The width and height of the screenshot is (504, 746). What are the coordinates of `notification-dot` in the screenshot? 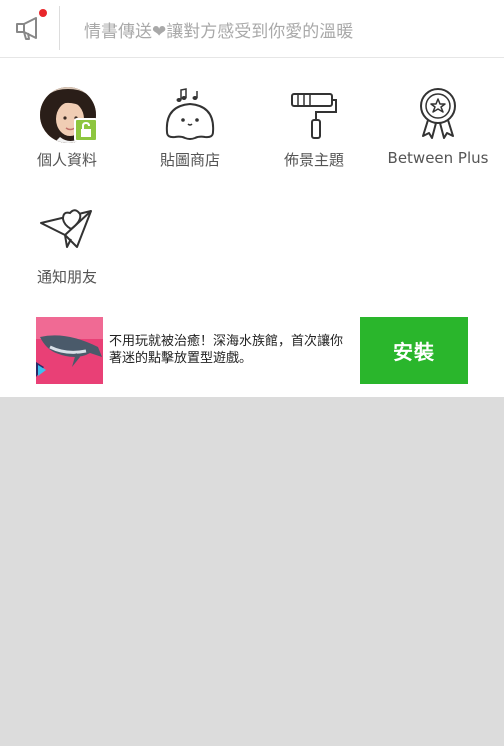 It's located at (43, 13).